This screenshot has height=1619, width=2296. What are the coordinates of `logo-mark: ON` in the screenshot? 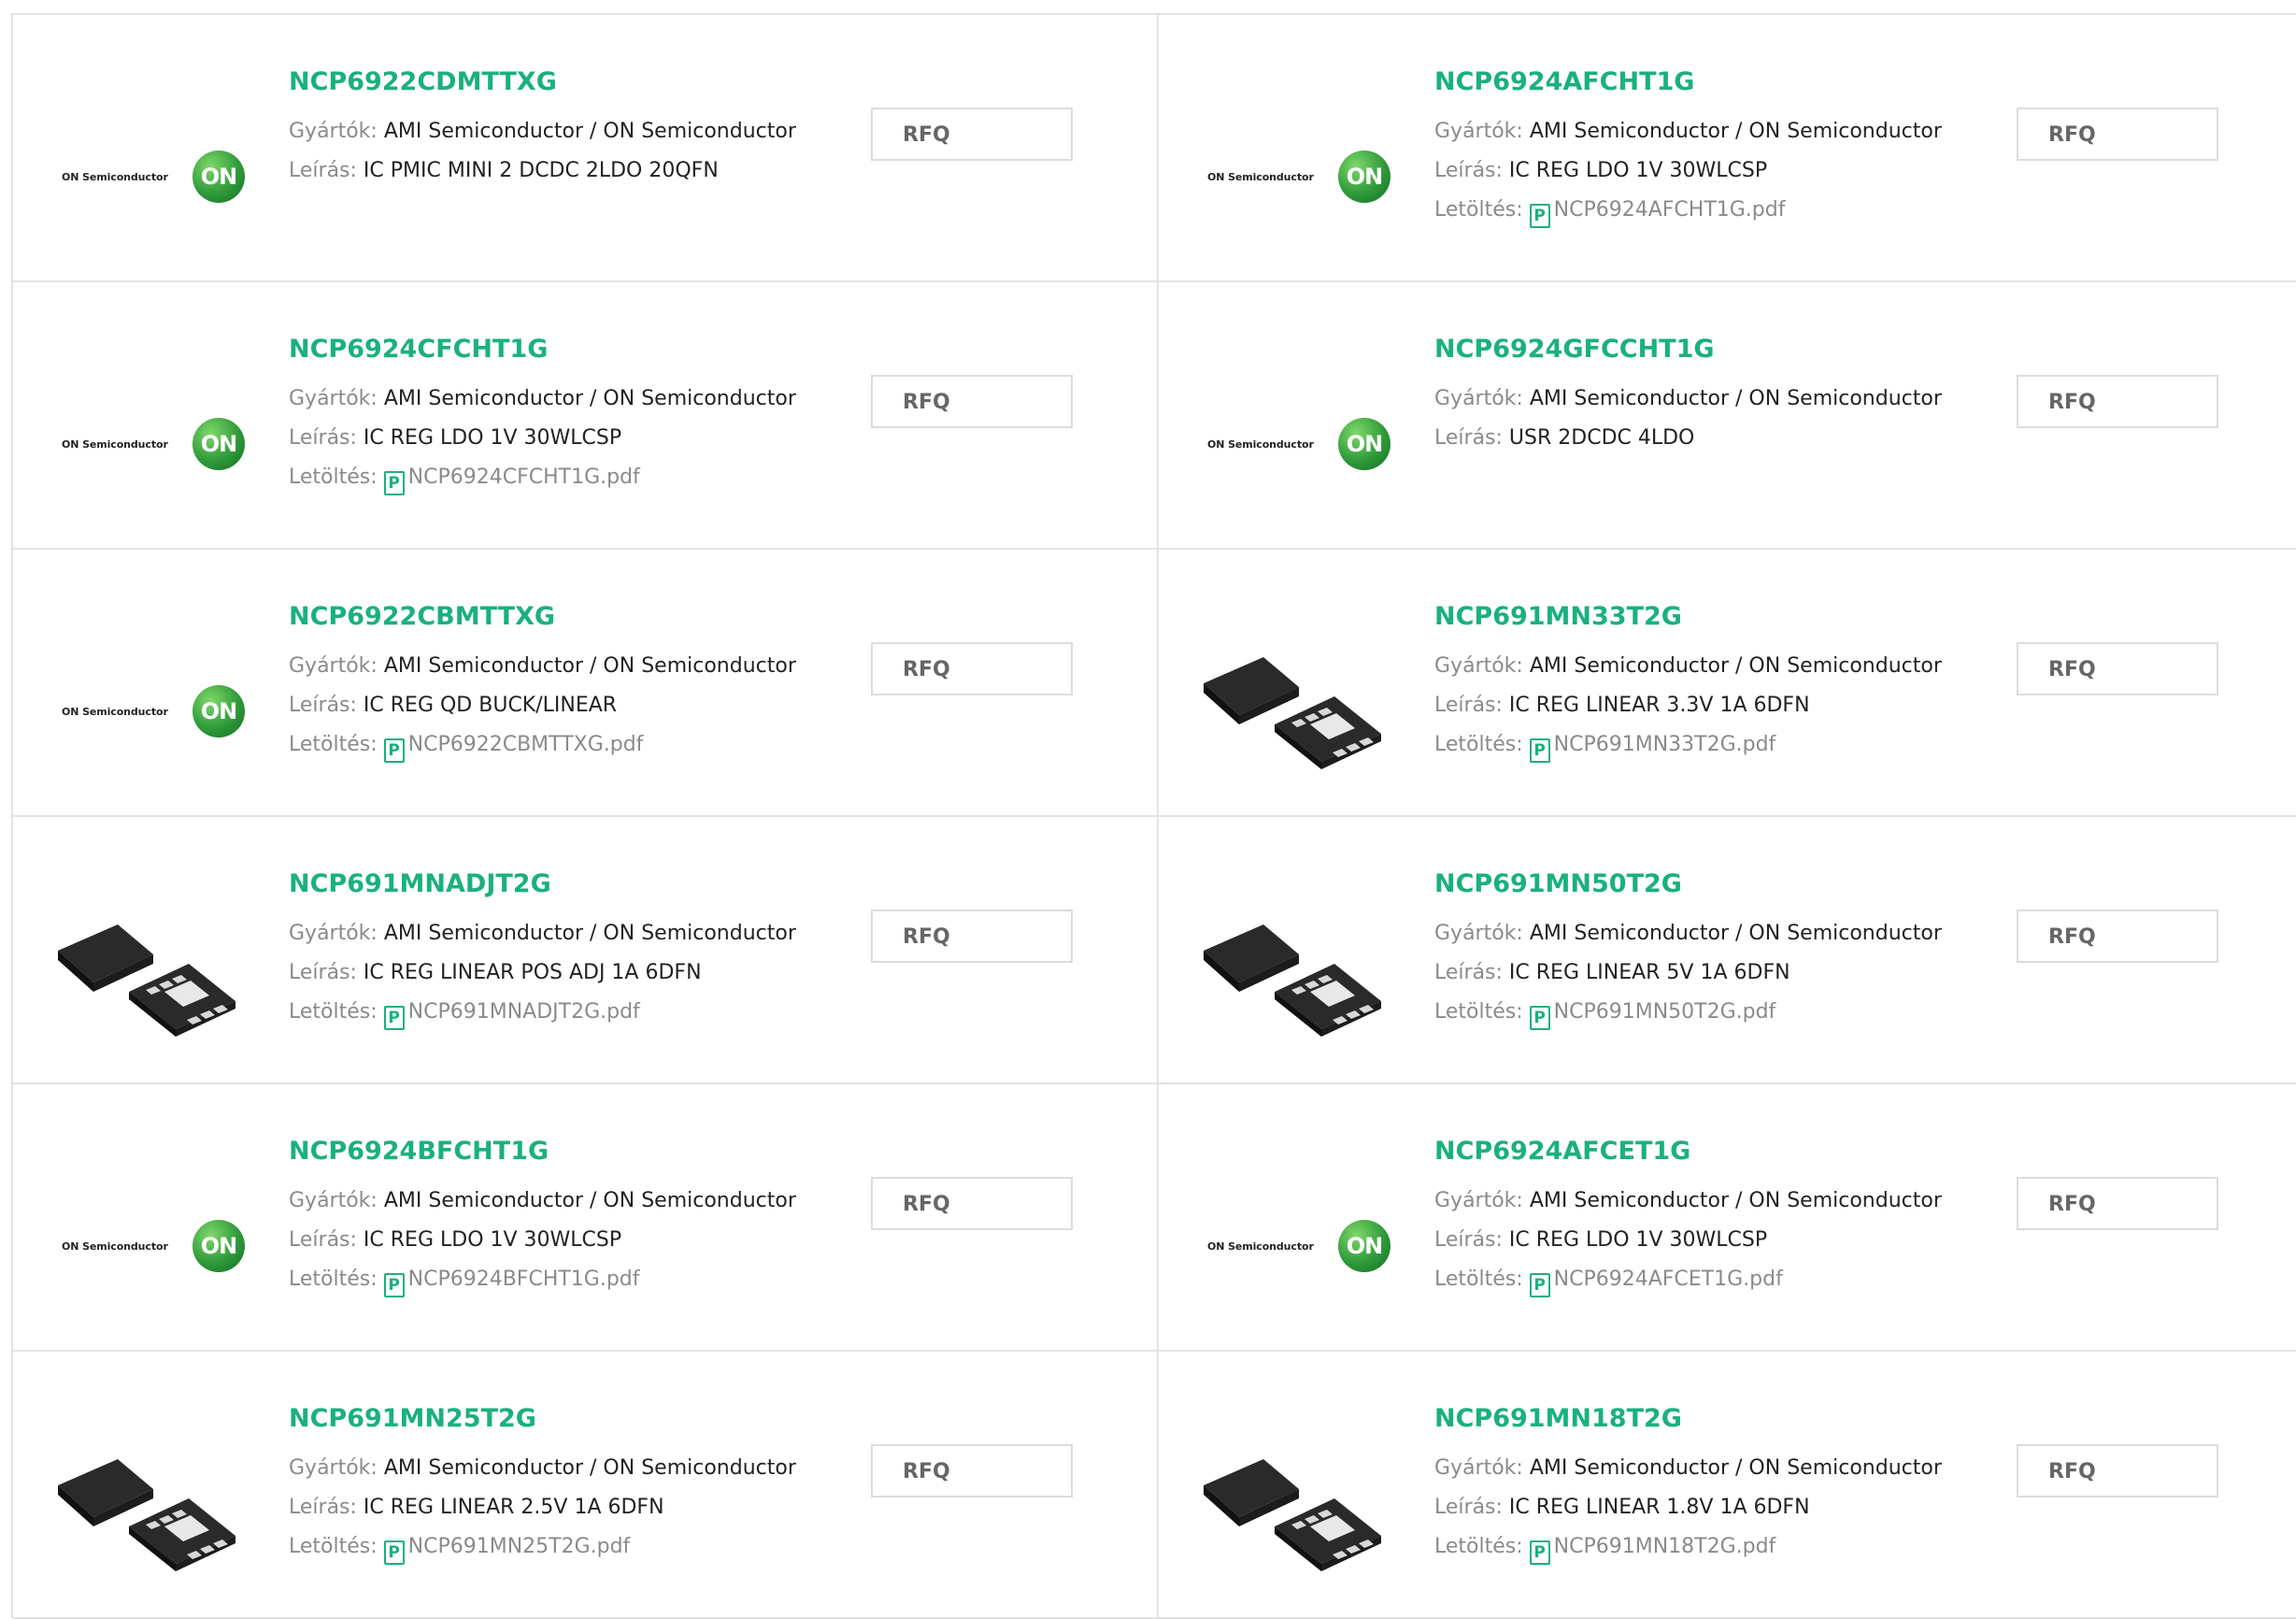 It's located at (219, 1246).